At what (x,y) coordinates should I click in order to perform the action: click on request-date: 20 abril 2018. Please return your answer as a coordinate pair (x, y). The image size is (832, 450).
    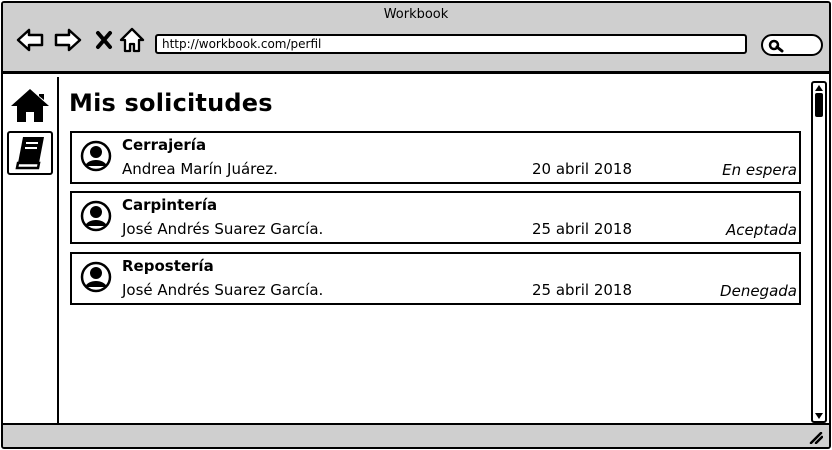
    Looking at the image, I should click on (582, 169).